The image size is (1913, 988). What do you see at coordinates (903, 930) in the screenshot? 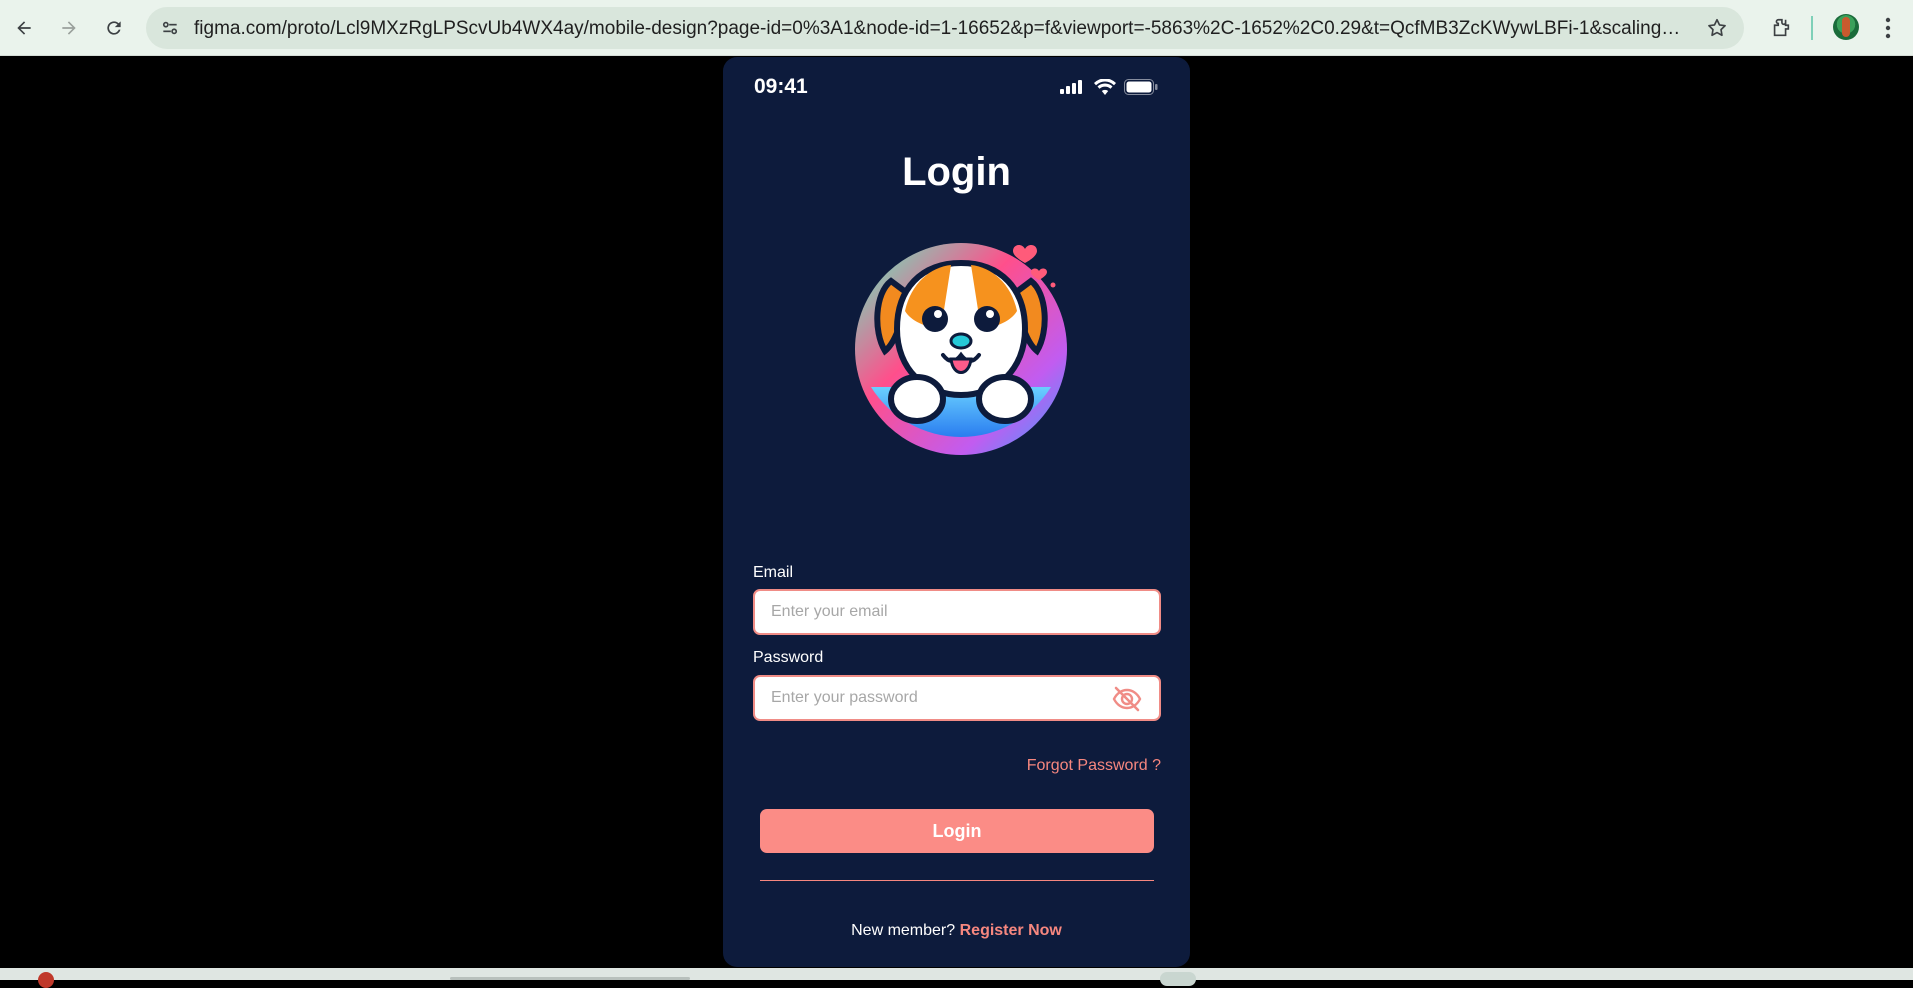
I see `register-prompt-text: New member?` at bounding box center [903, 930].